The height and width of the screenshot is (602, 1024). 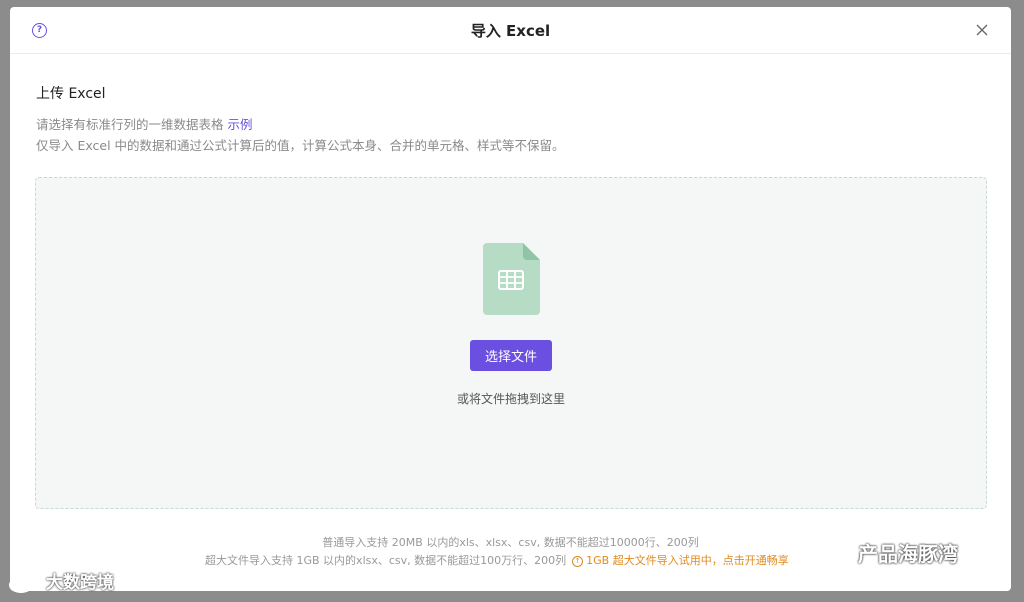 What do you see at coordinates (511, 355) in the screenshot?
I see `choose-file-button: 选择文件` at bounding box center [511, 355].